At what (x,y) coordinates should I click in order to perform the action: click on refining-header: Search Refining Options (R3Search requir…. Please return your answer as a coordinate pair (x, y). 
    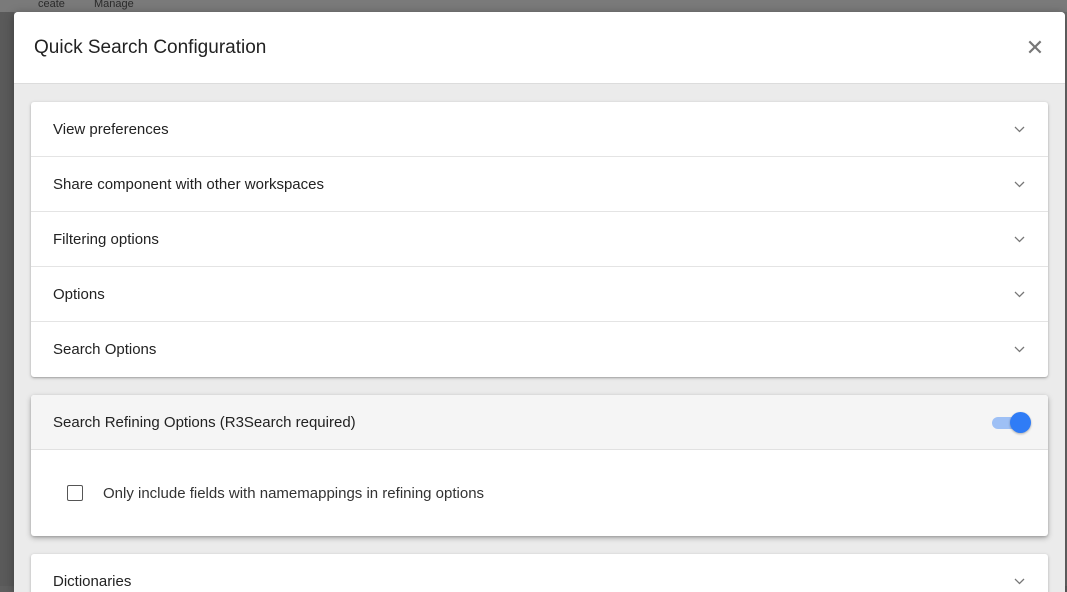
    Looking at the image, I should click on (539, 422).